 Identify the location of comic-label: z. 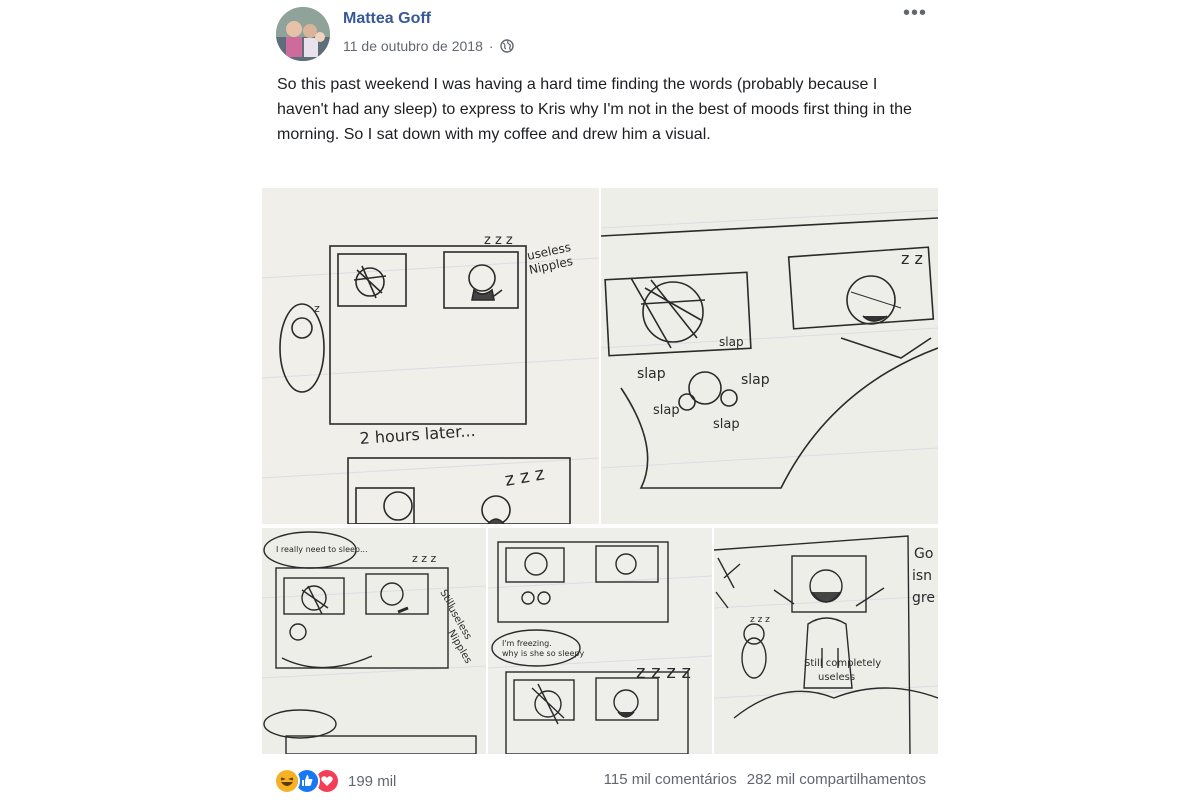
(317, 308).